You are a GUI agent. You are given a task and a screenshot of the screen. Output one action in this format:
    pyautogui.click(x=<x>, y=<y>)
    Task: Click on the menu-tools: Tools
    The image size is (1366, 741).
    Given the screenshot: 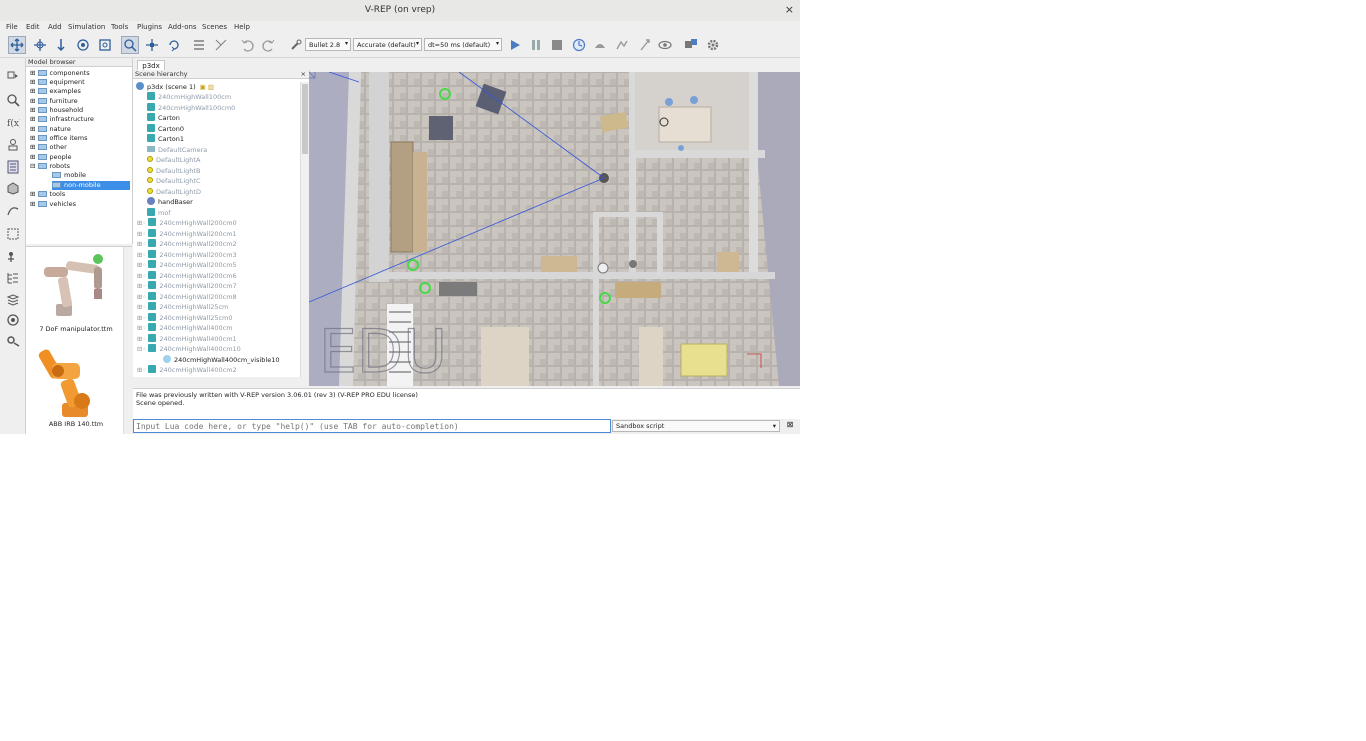 What is the action you would take?
    pyautogui.click(x=119, y=27)
    